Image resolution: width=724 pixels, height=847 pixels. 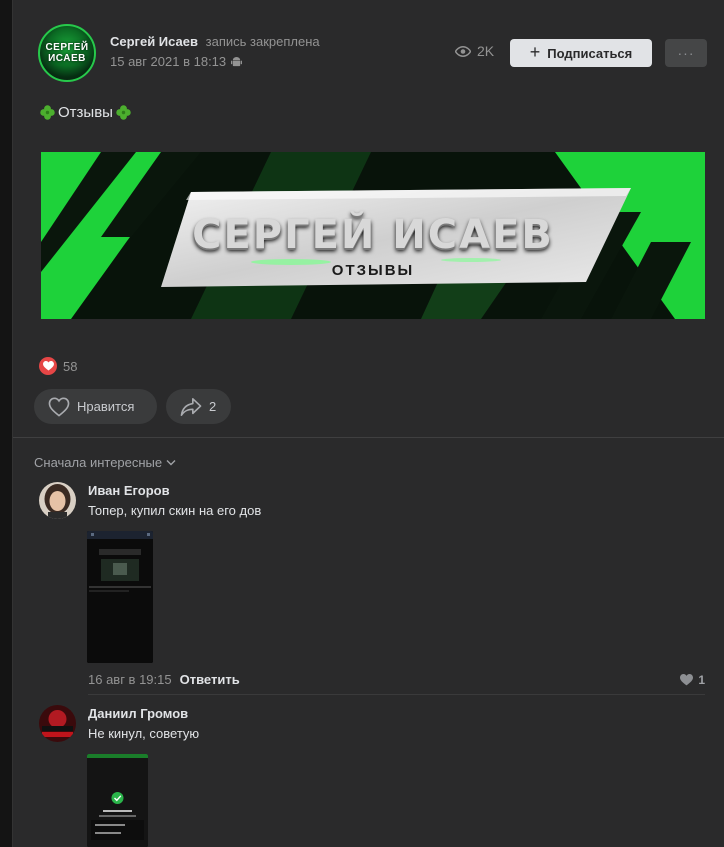 What do you see at coordinates (396, 694) in the screenshot?
I see `comment-divider` at bounding box center [396, 694].